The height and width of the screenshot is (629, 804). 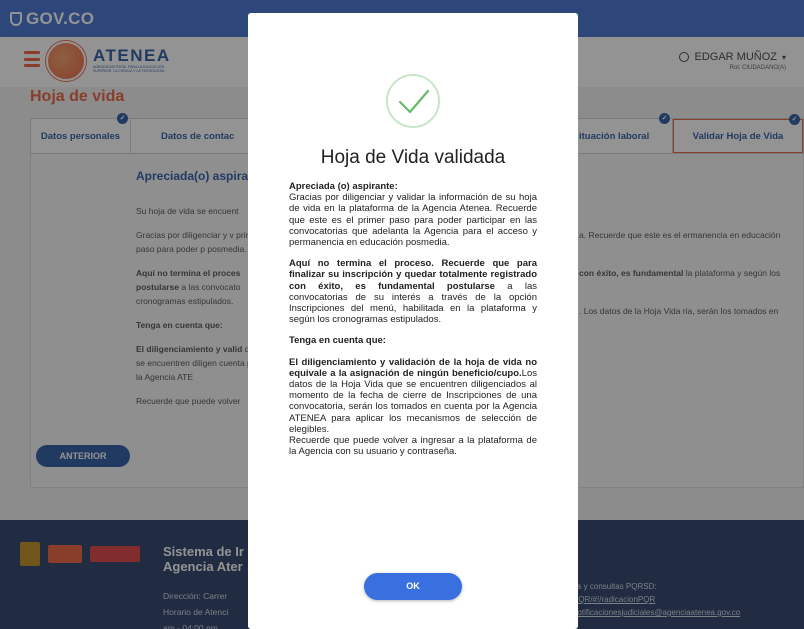 What do you see at coordinates (337, 341) in the screenshot?
I see `modal-note-heading-text: Tenga en cuenta que:` at bounding box center [337, 341].